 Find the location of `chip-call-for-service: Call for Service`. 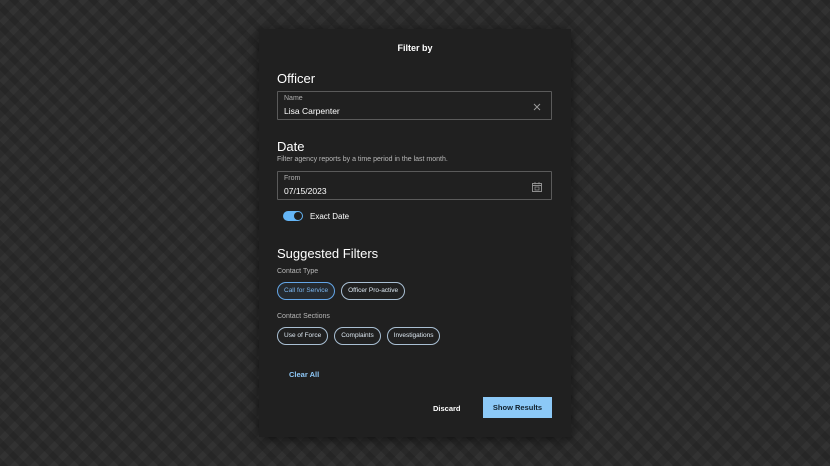

chip-call-for-service: Call for Service is located at coordinates (306, 291).